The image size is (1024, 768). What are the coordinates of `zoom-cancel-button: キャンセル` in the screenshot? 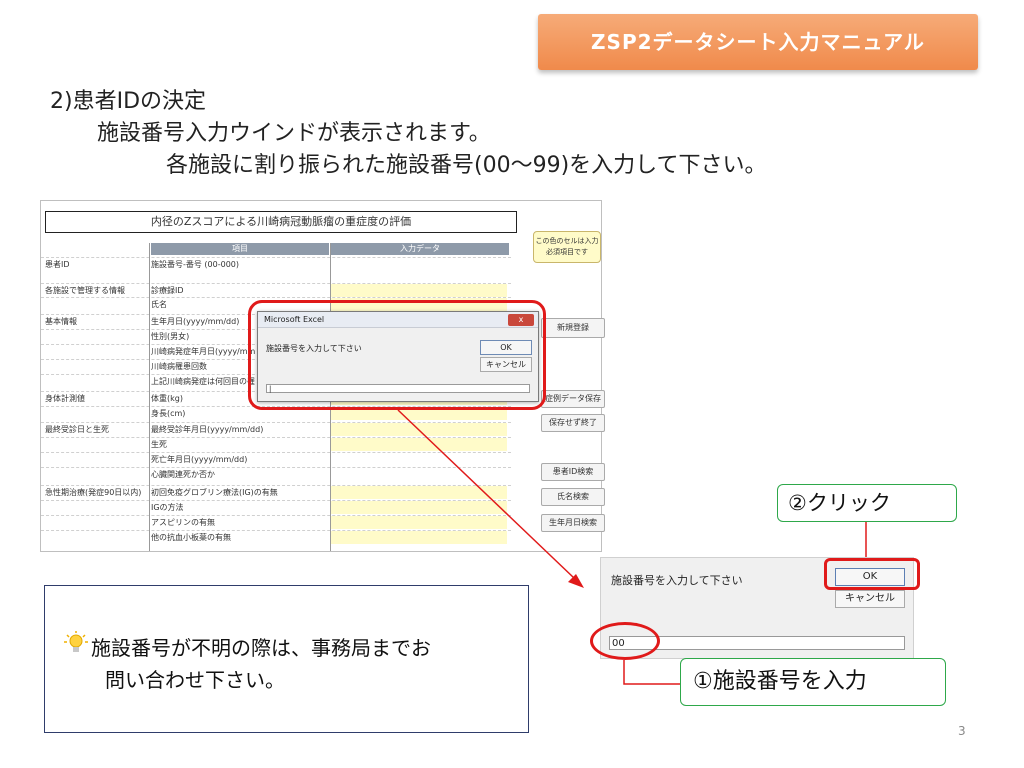 It's located at (870, 599).